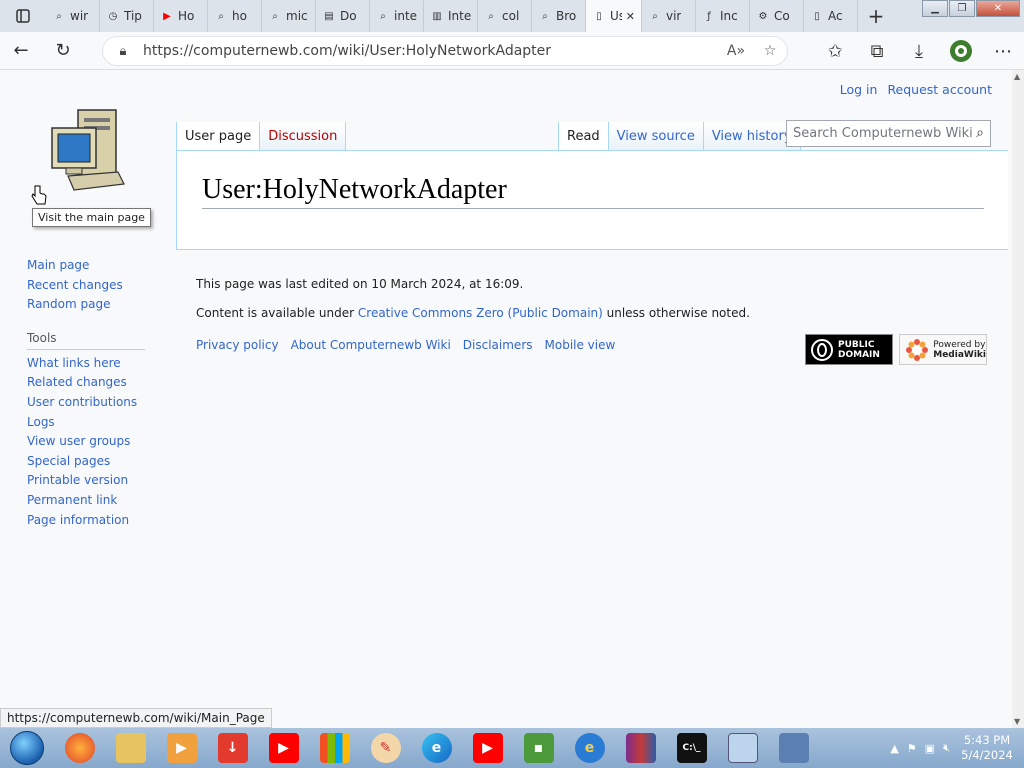 The height and width of the screenshot is (768, 1024). I want to click on taskbar-control-panel, so click(742, 748).